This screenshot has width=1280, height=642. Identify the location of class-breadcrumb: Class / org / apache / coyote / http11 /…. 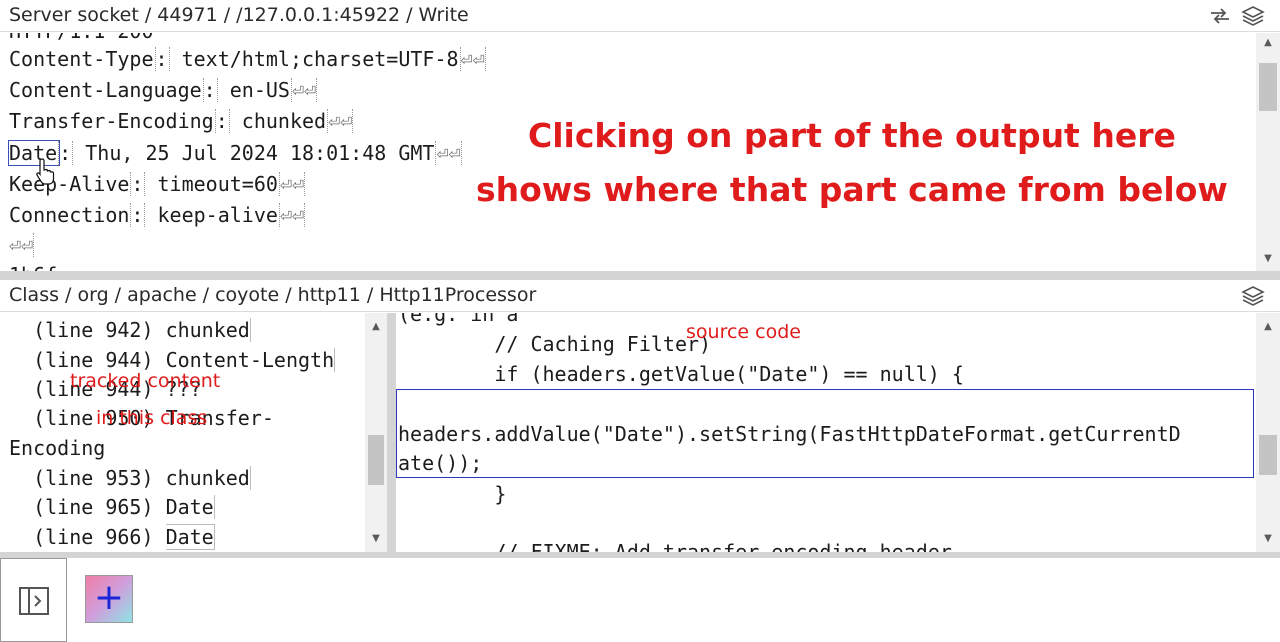
(272, 295).